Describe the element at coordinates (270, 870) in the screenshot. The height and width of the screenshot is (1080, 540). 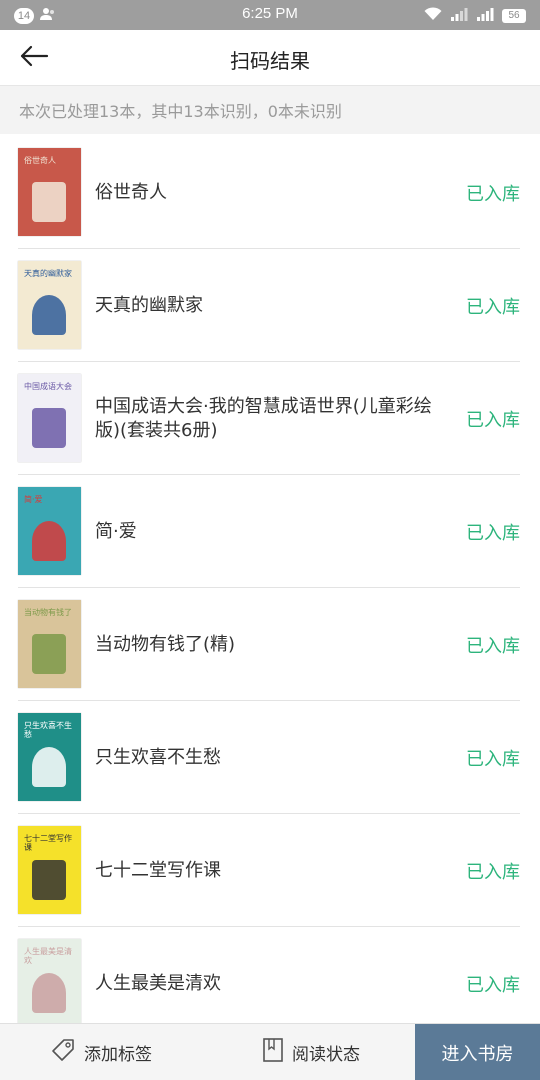
I see `book-row: 七十二堂写作课 七十二堂写作课 已入库` at that location.